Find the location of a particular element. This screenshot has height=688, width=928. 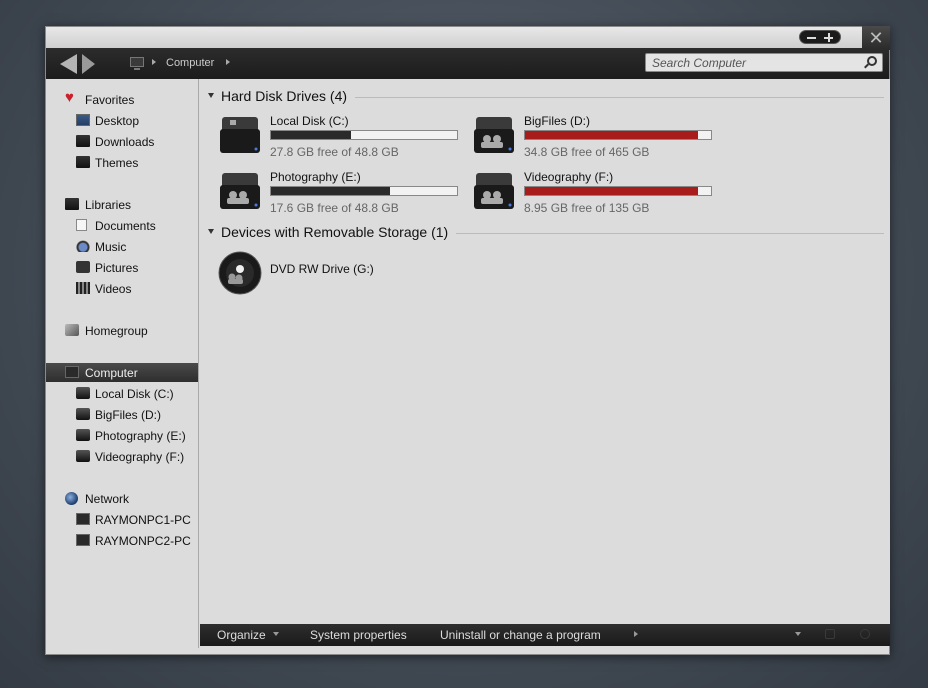

sidebar-item-downloads: Downloads is located at coordinates (122, 141).